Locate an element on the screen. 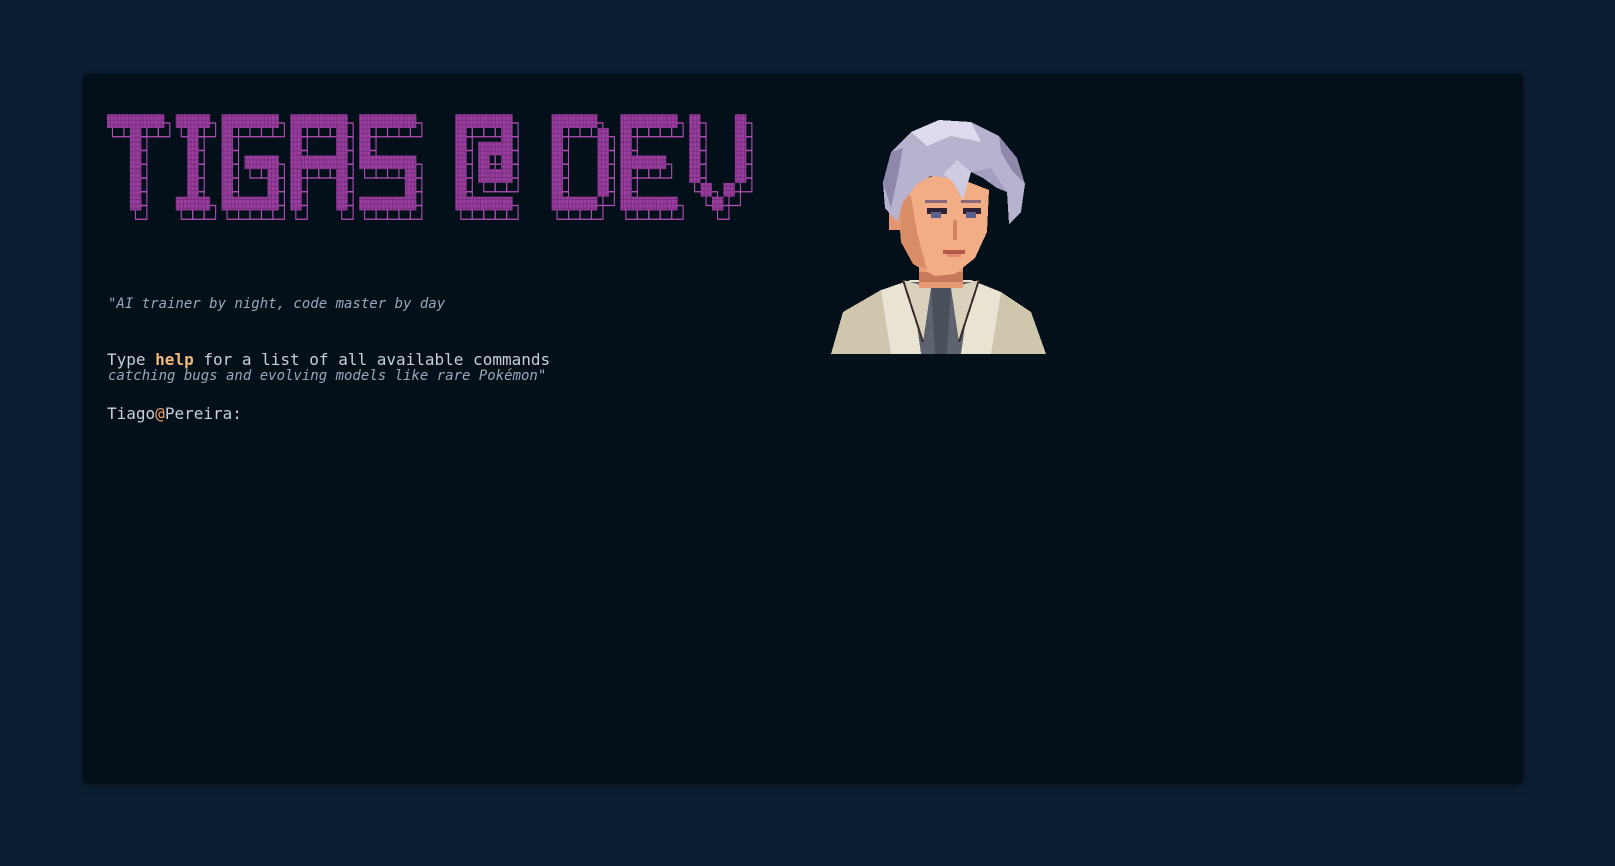 The width and height of the screenshot is (1615, 866). prompt-at-sign: @ is located at coordinates (160, 413).